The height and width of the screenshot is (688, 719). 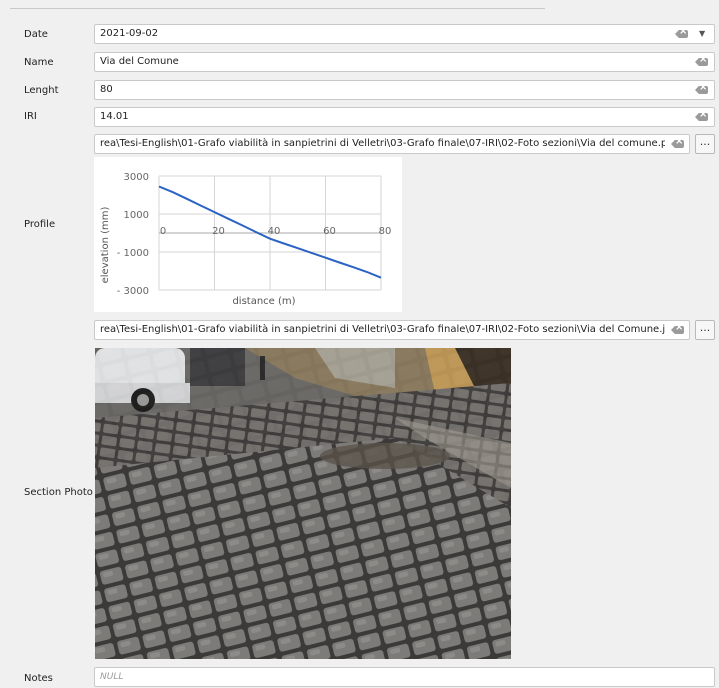 I want to click on x-tick-label: 0, so click(x=163, y=231).